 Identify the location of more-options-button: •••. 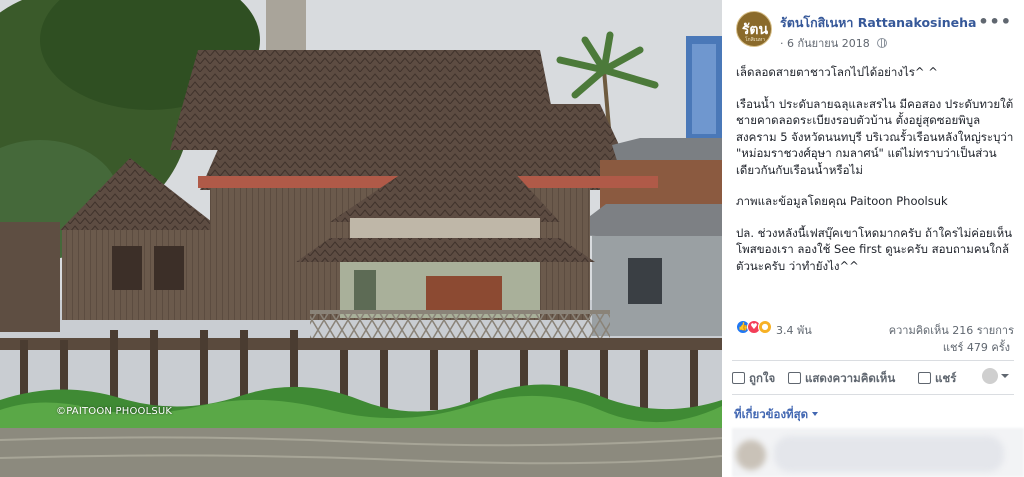
(995, 21).